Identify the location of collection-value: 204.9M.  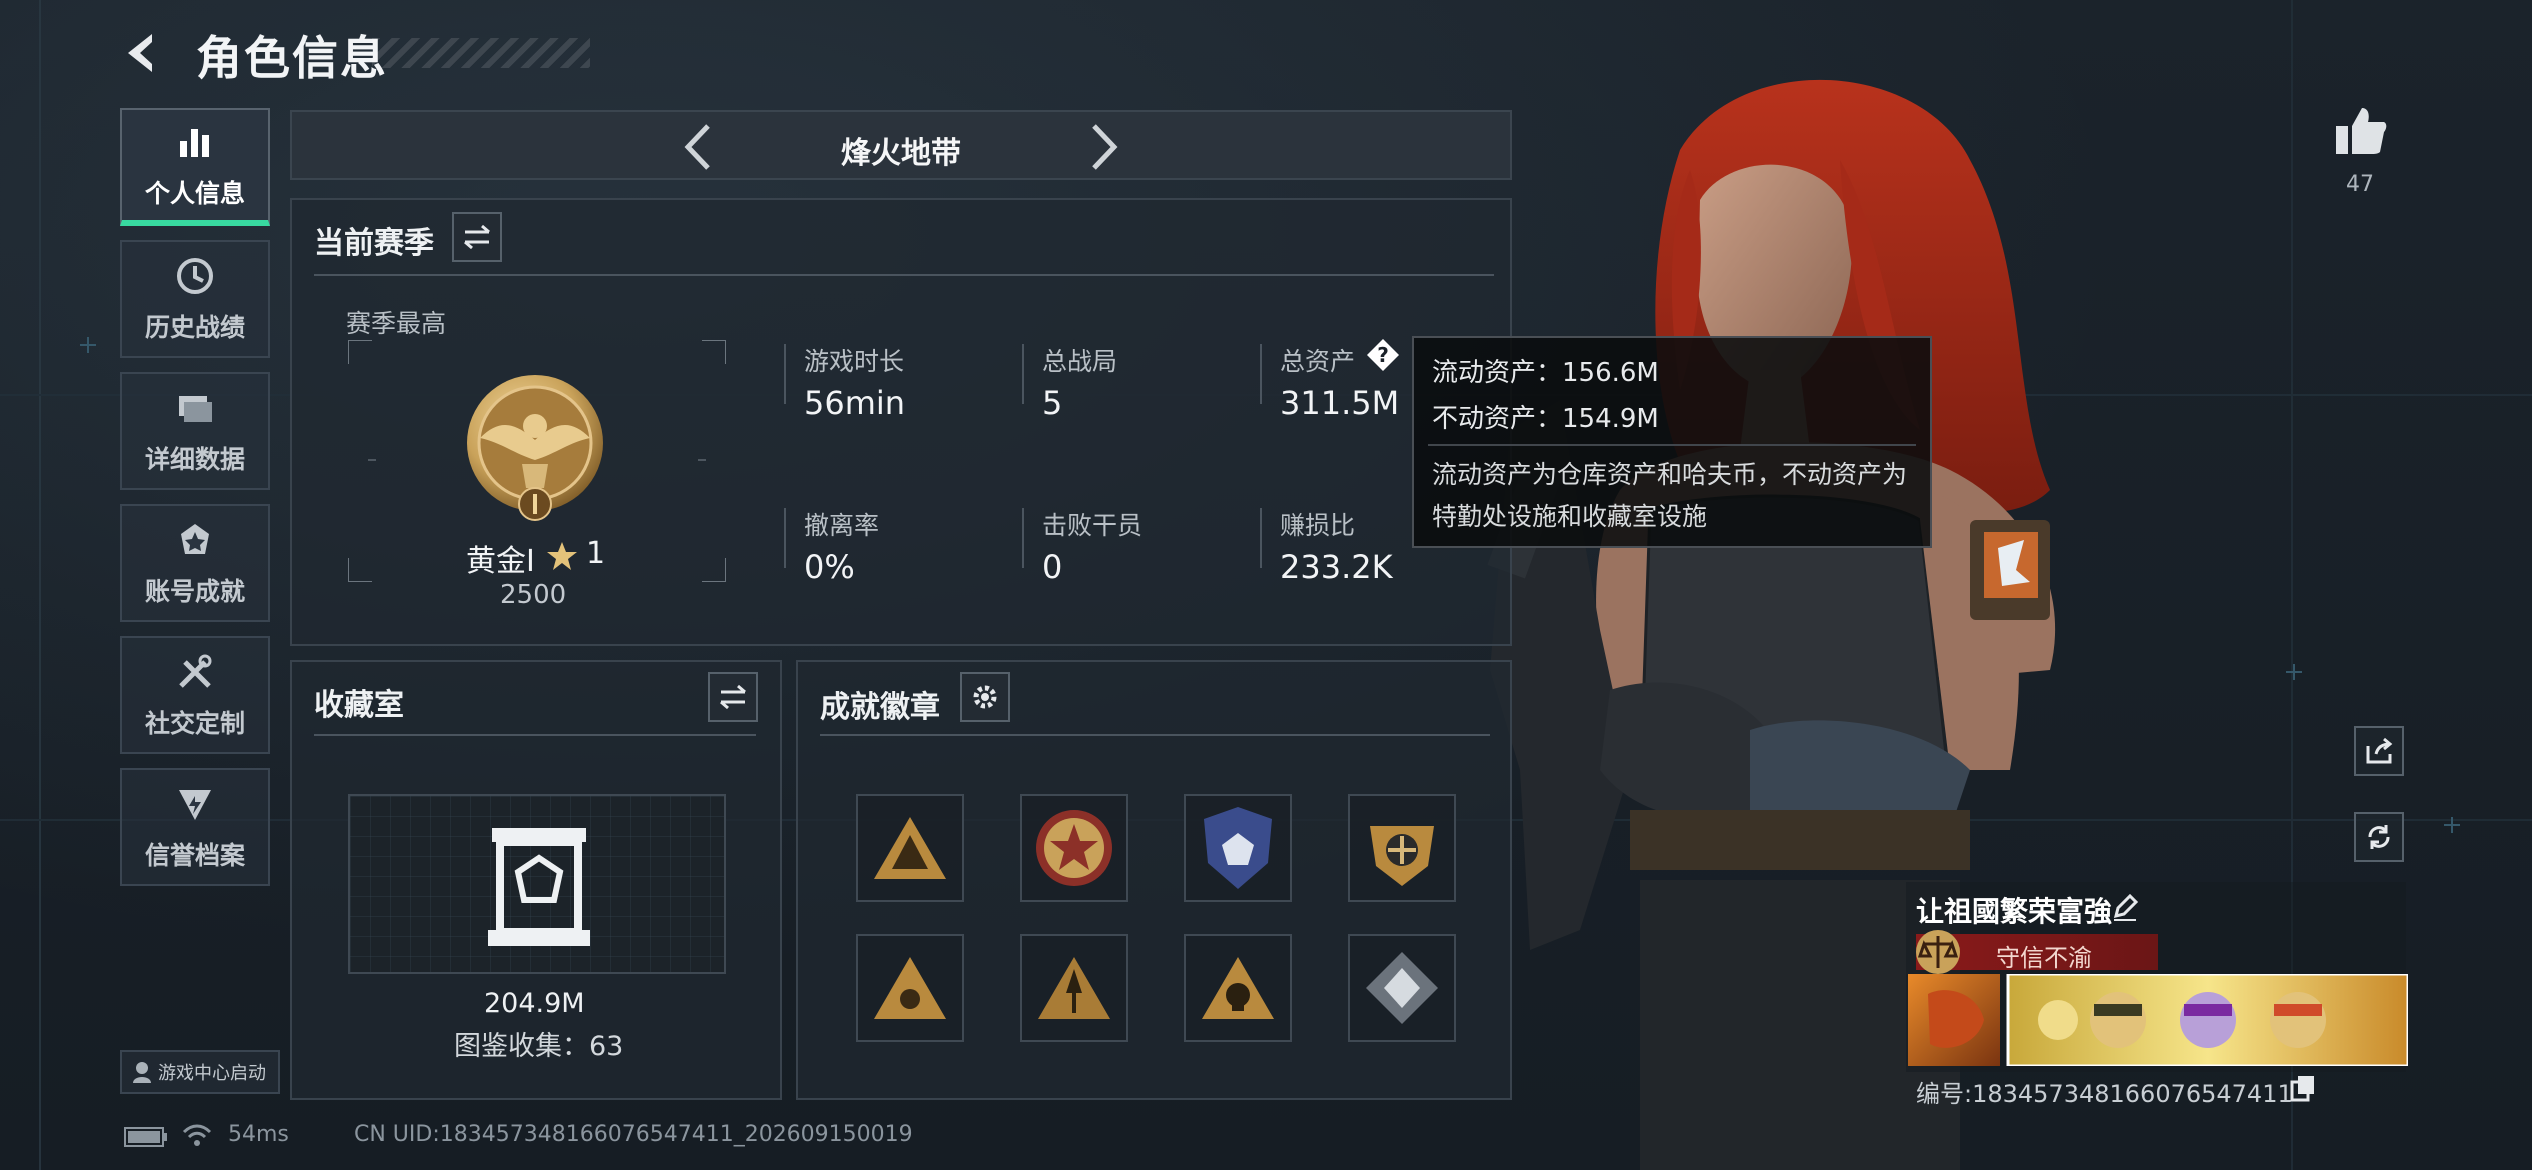
(534, 1003).